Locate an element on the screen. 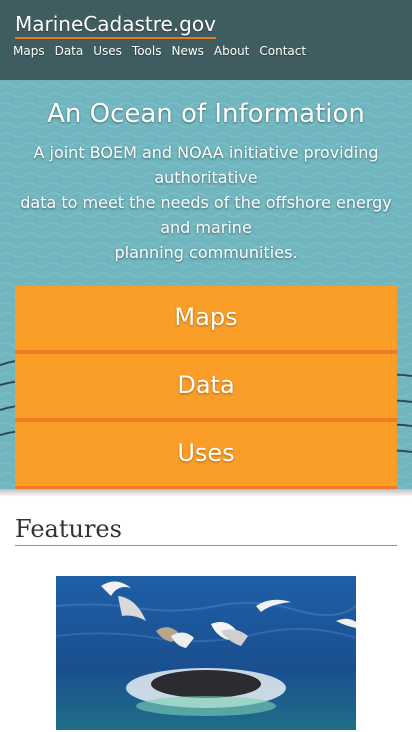  nav-item-contact: Contact is located at coordinates (282, 51).